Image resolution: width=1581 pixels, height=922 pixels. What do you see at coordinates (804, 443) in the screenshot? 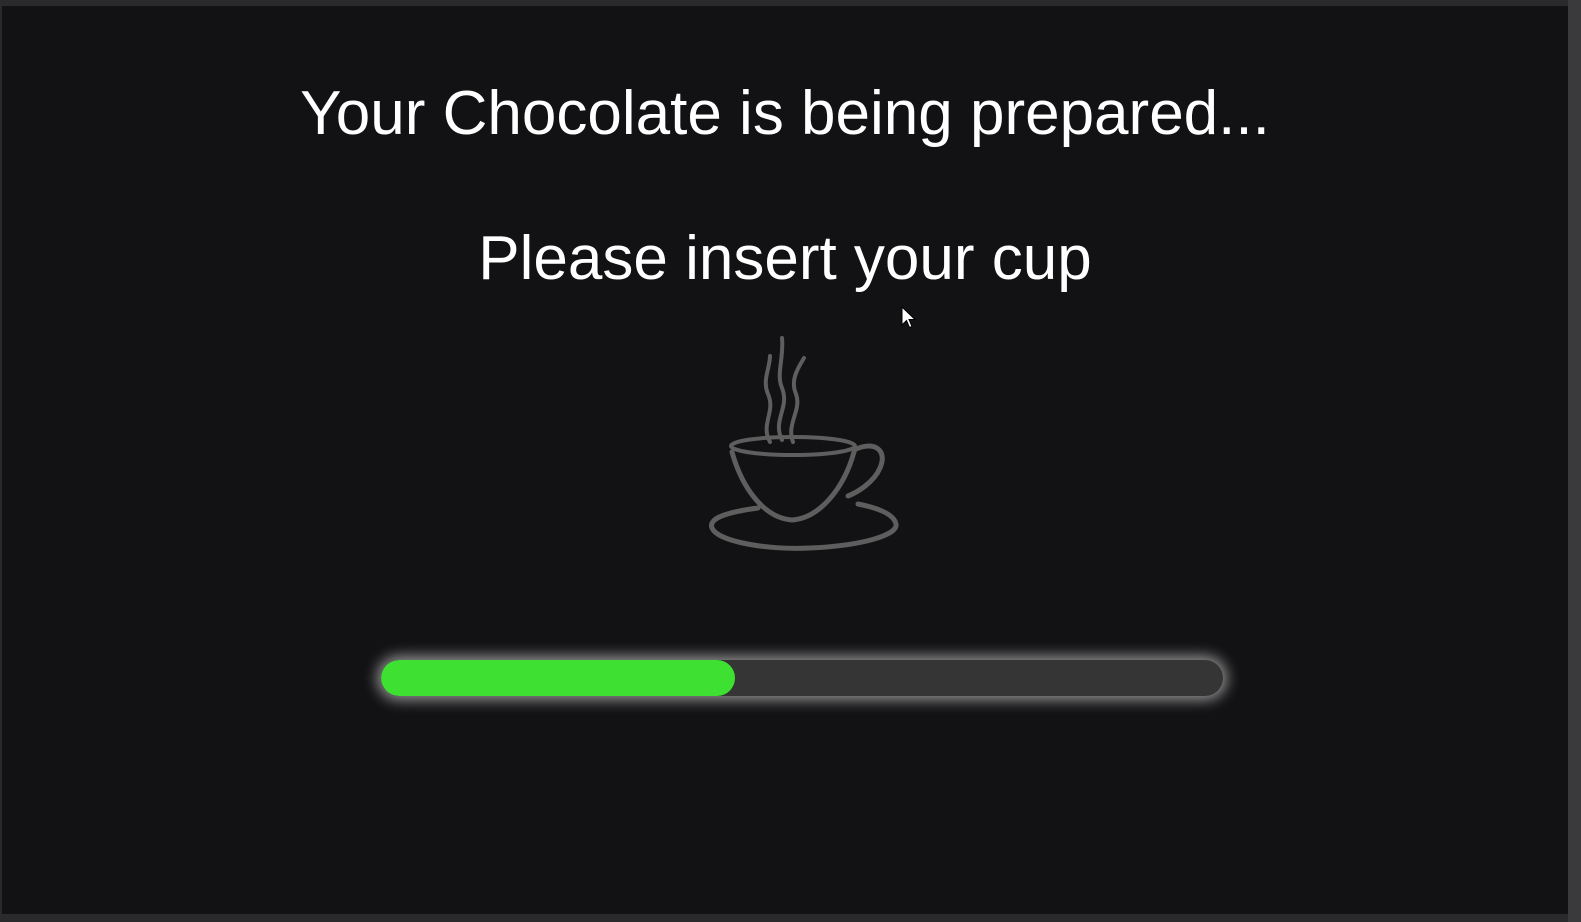
I see `coffee-cup-steam-icon` at bounding box center [804, 443].